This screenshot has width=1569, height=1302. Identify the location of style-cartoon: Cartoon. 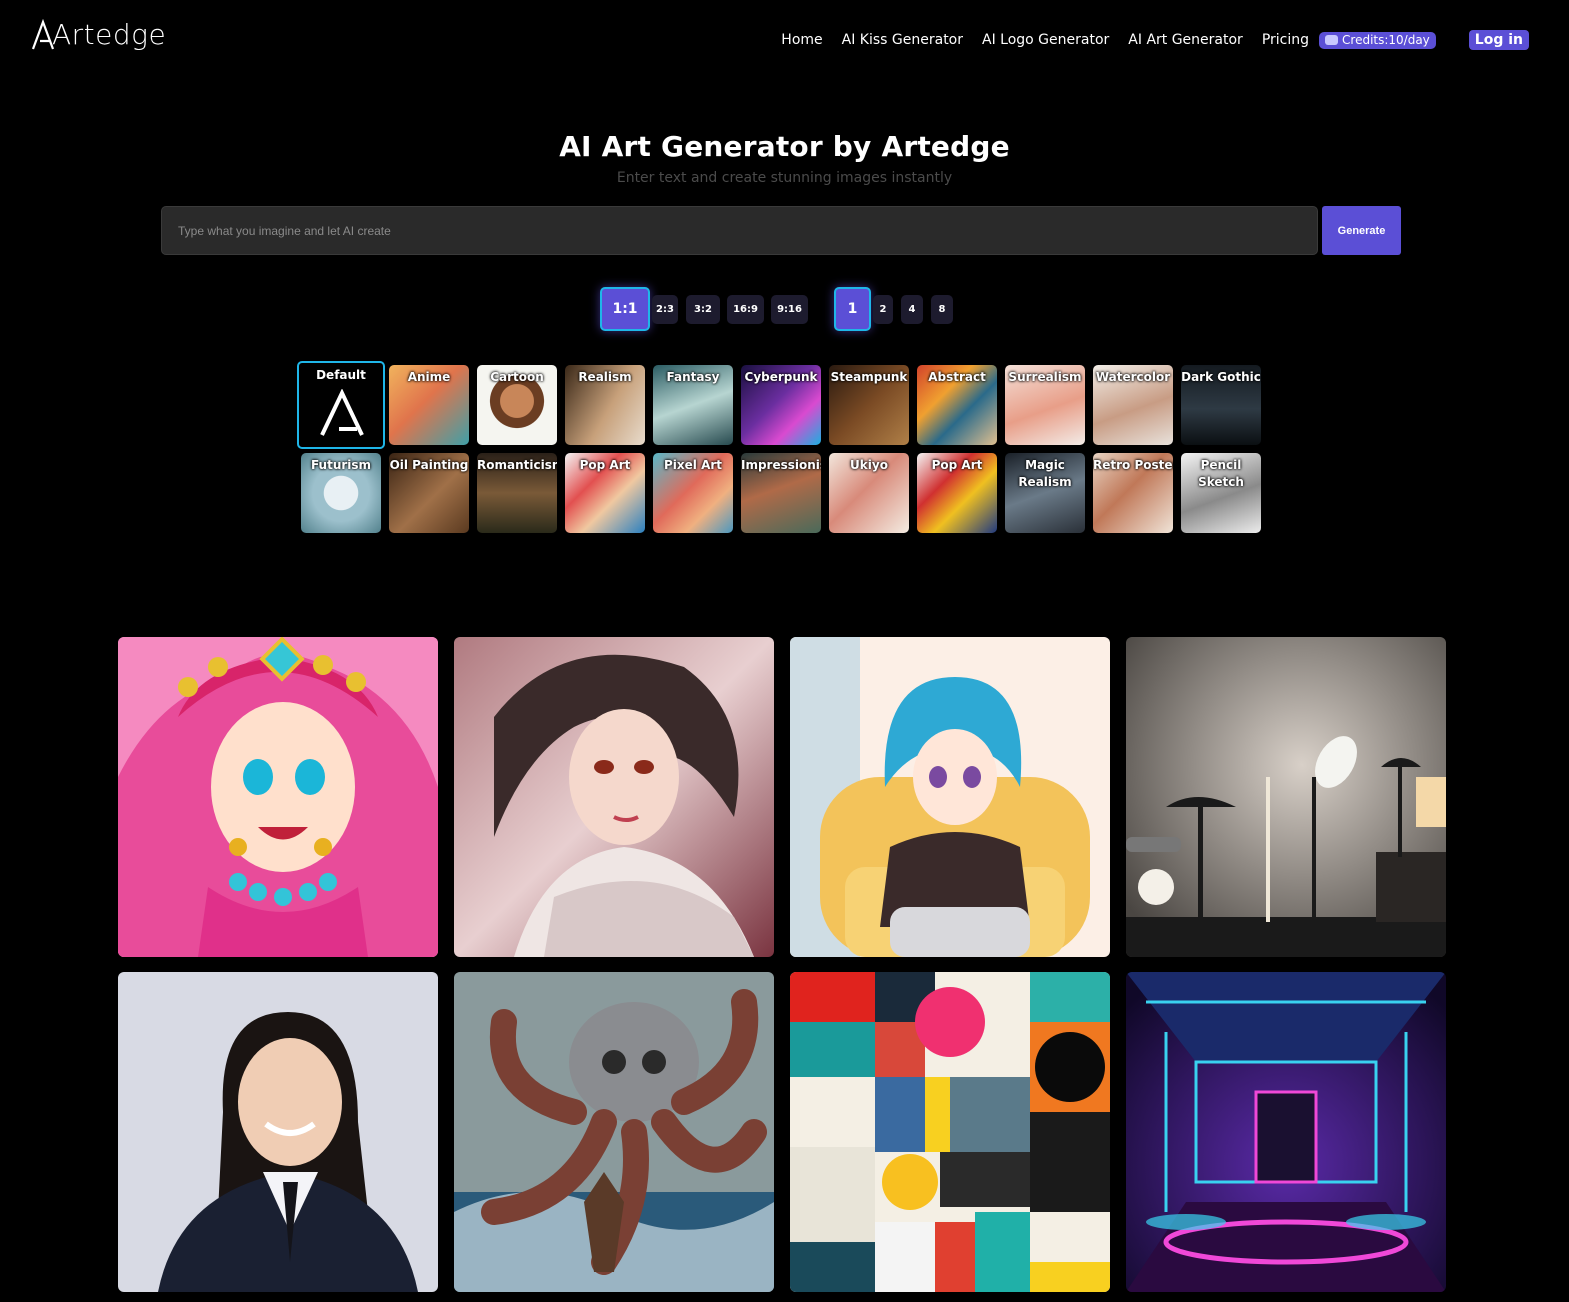
(517, 405).